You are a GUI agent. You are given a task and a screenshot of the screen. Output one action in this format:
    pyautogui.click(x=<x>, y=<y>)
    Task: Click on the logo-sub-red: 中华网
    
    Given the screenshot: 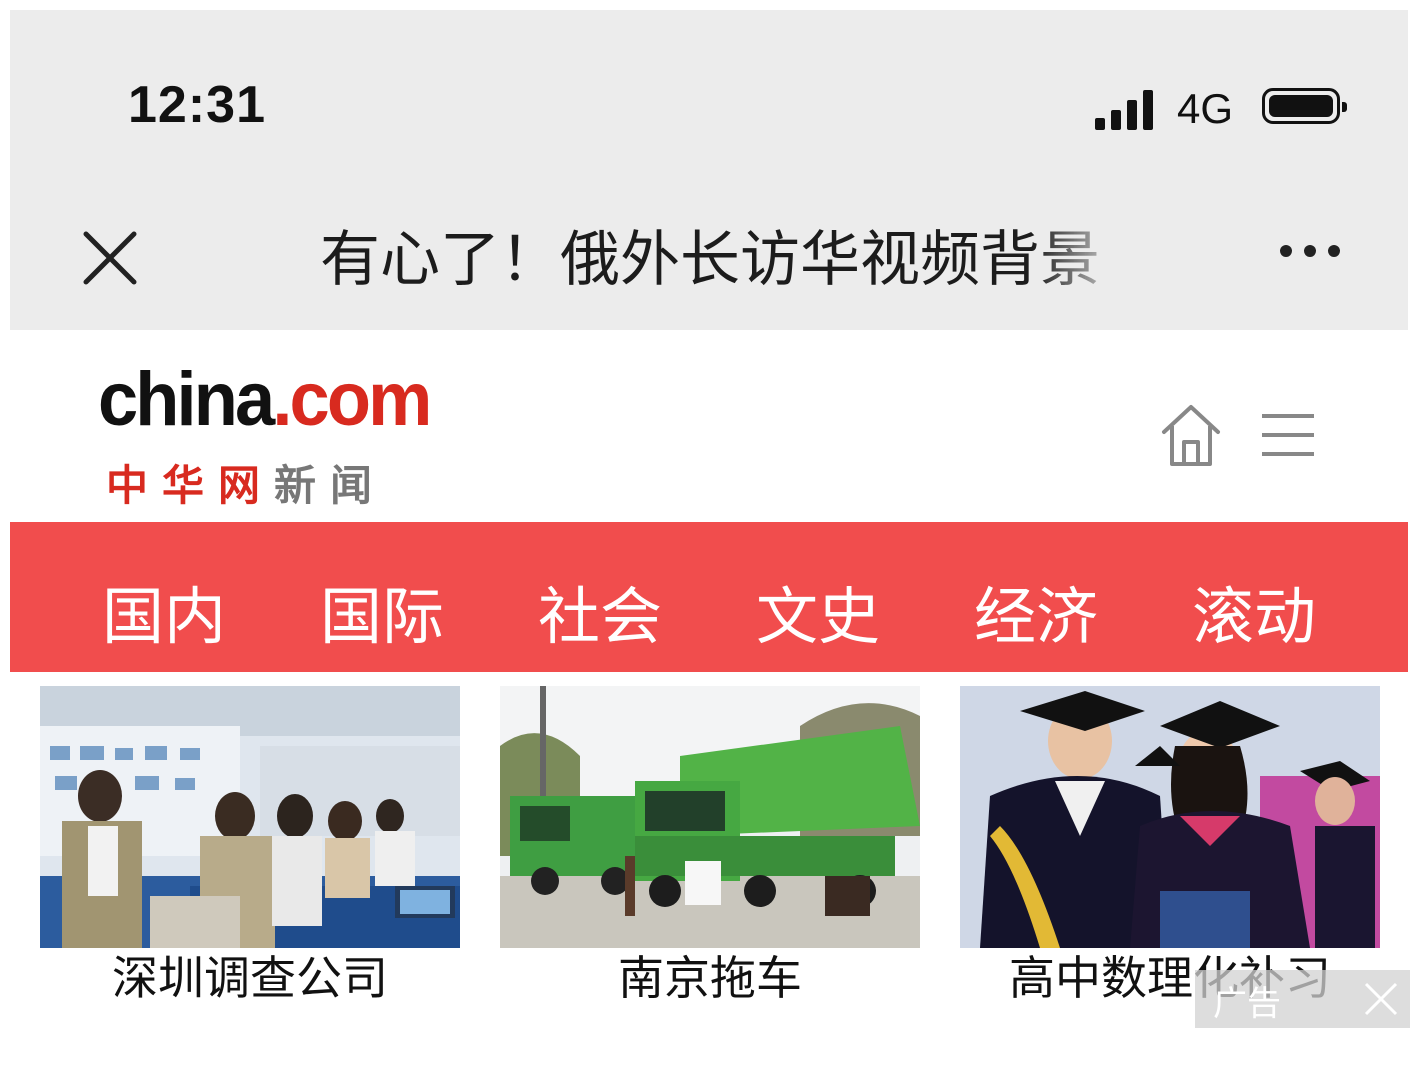 What is the action you would take?
    pyautogui.click(x=190, y=485)
    